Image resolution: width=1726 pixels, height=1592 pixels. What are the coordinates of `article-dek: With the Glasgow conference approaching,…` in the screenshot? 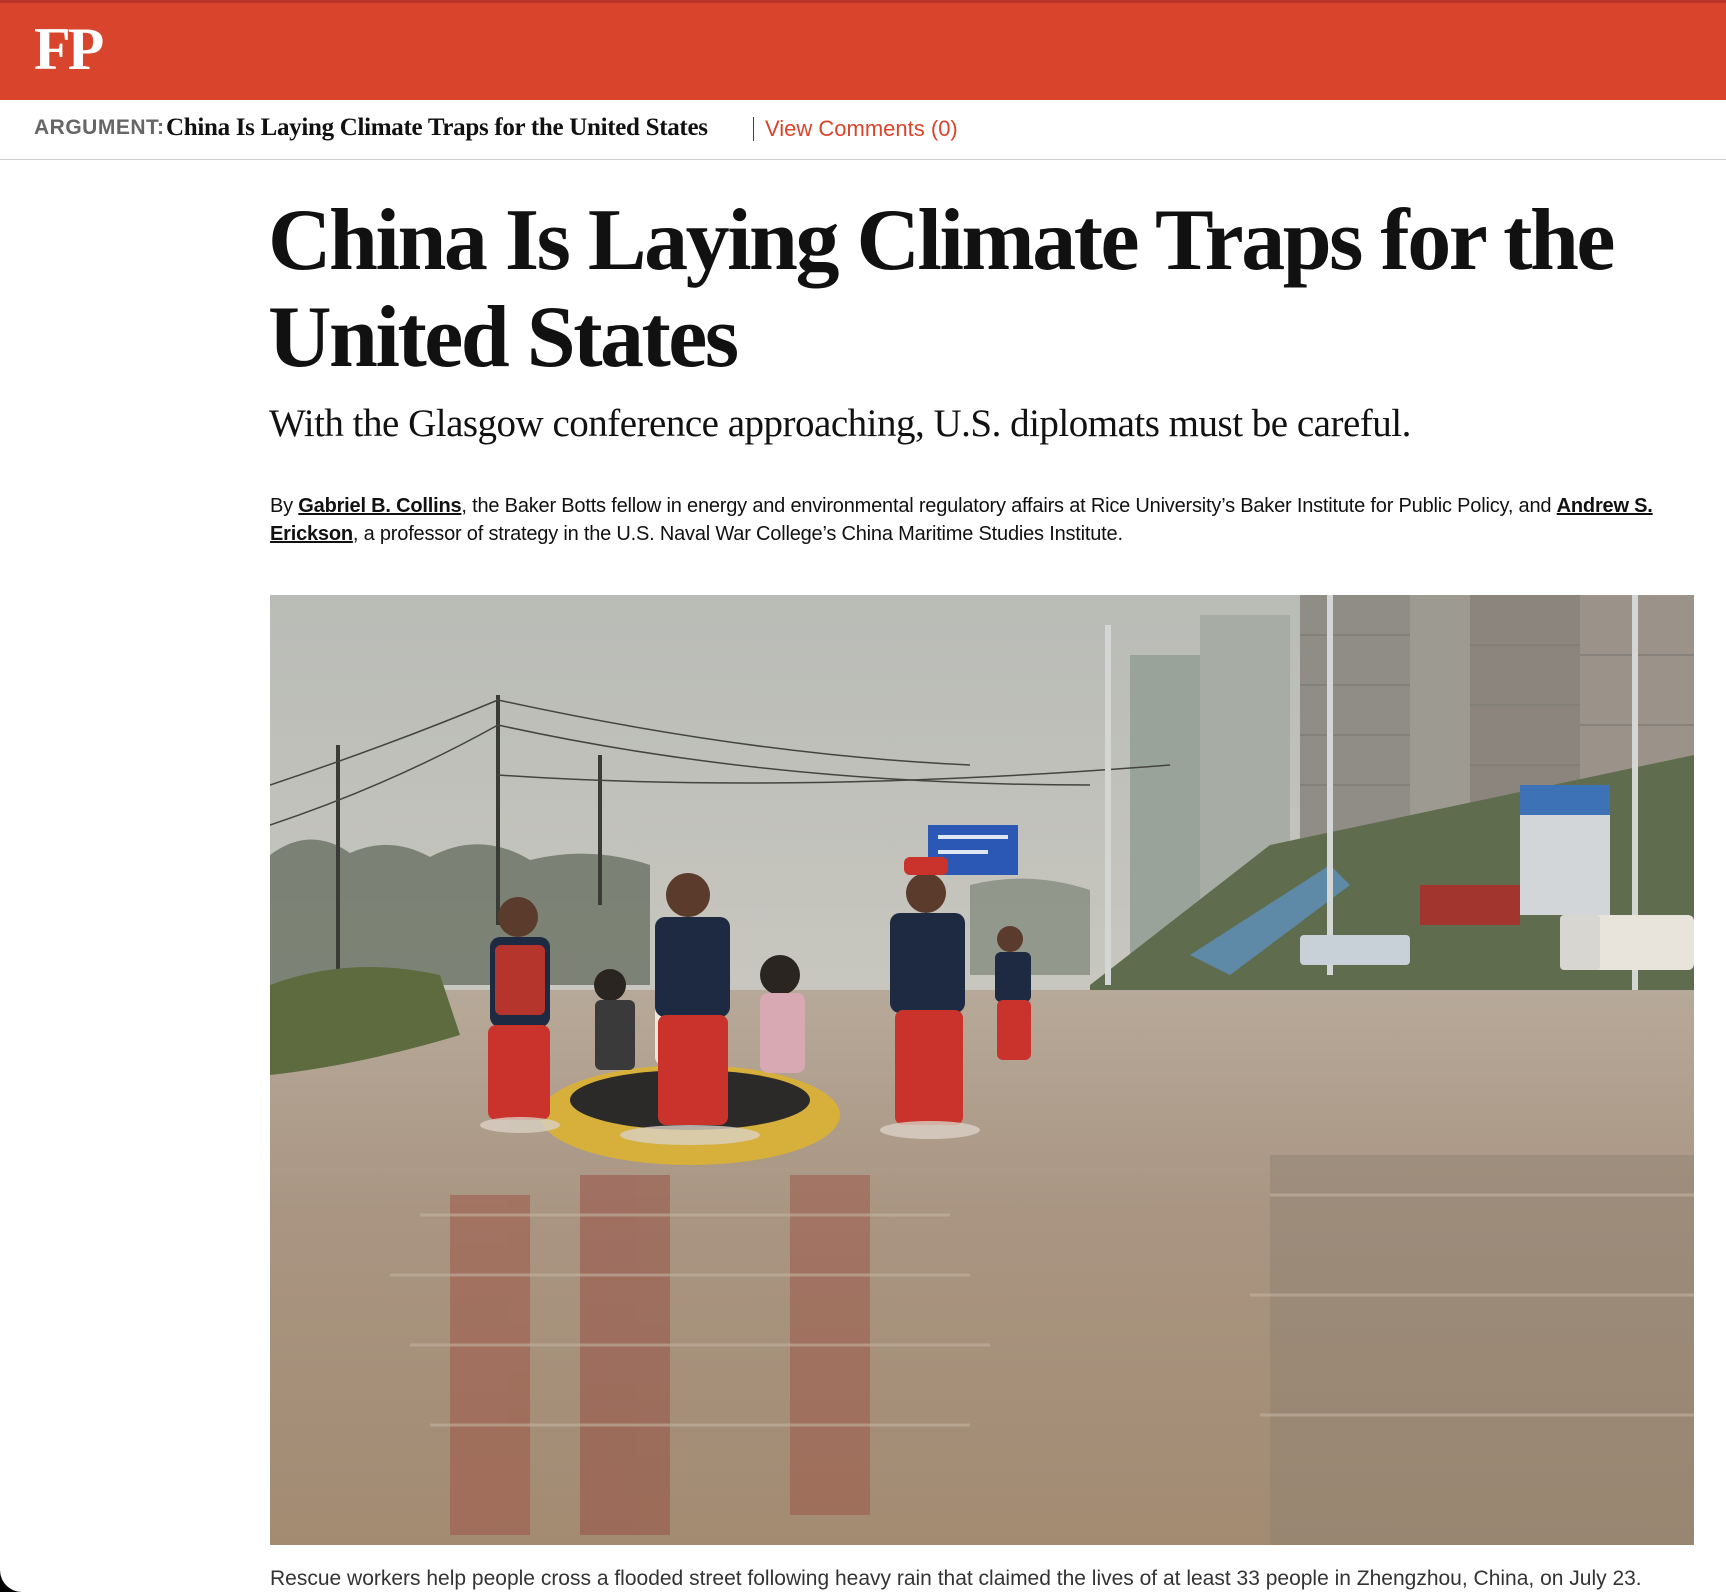 It's located at (840, 423).